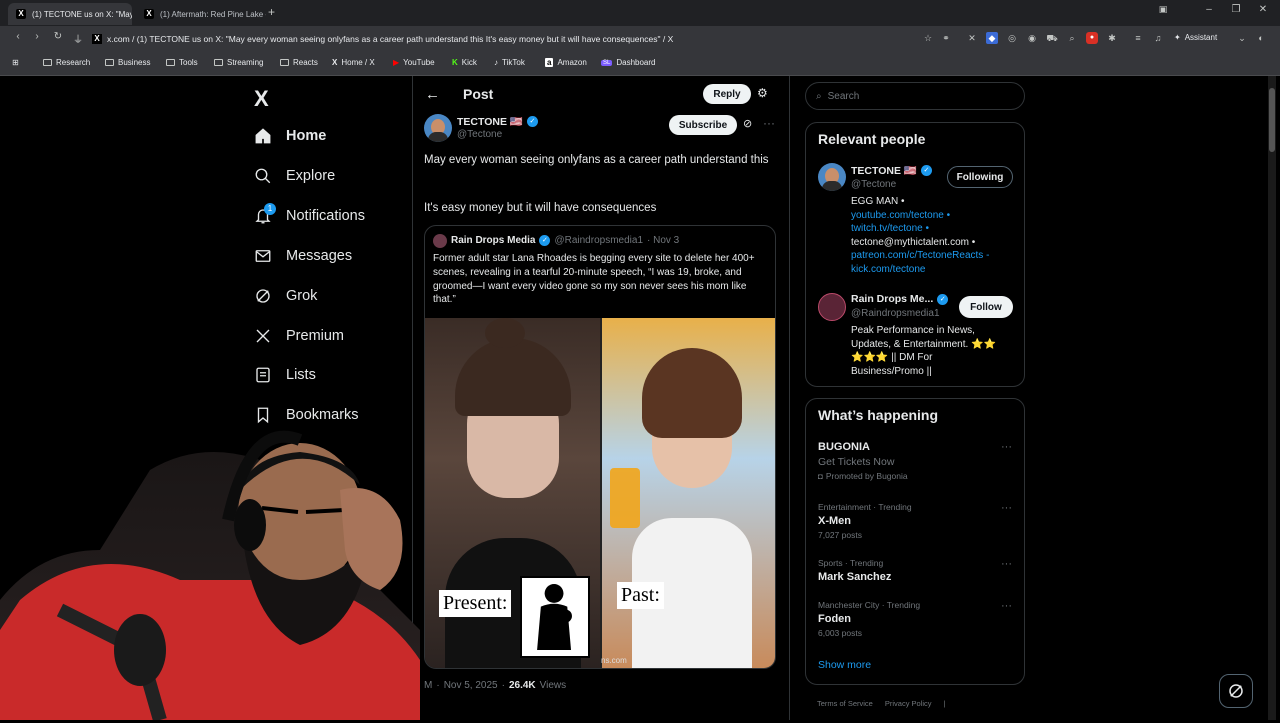  Describe the element at coordinates (769, 123) in the screenshot. I see `more-options-icon: ···` at that location.